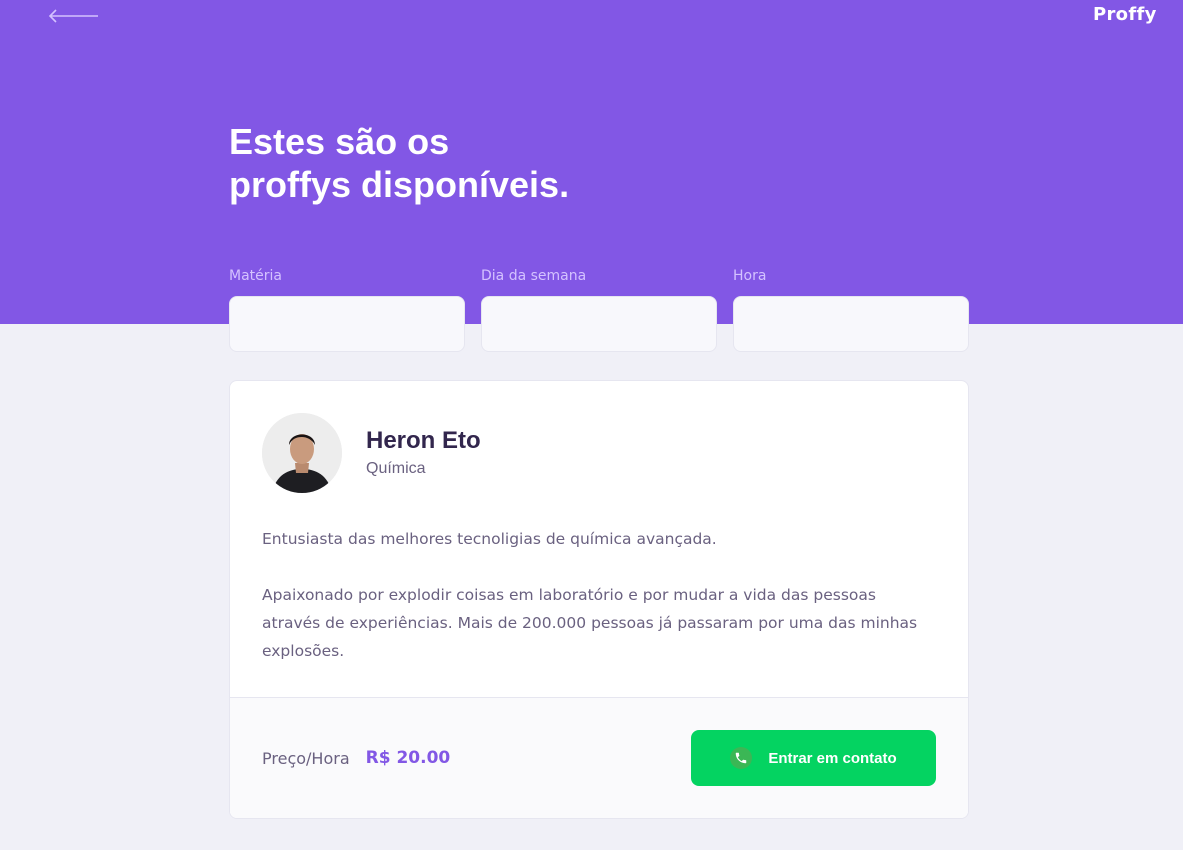  I want to click on contact-button: Entrar em contato, so click(813, 758).